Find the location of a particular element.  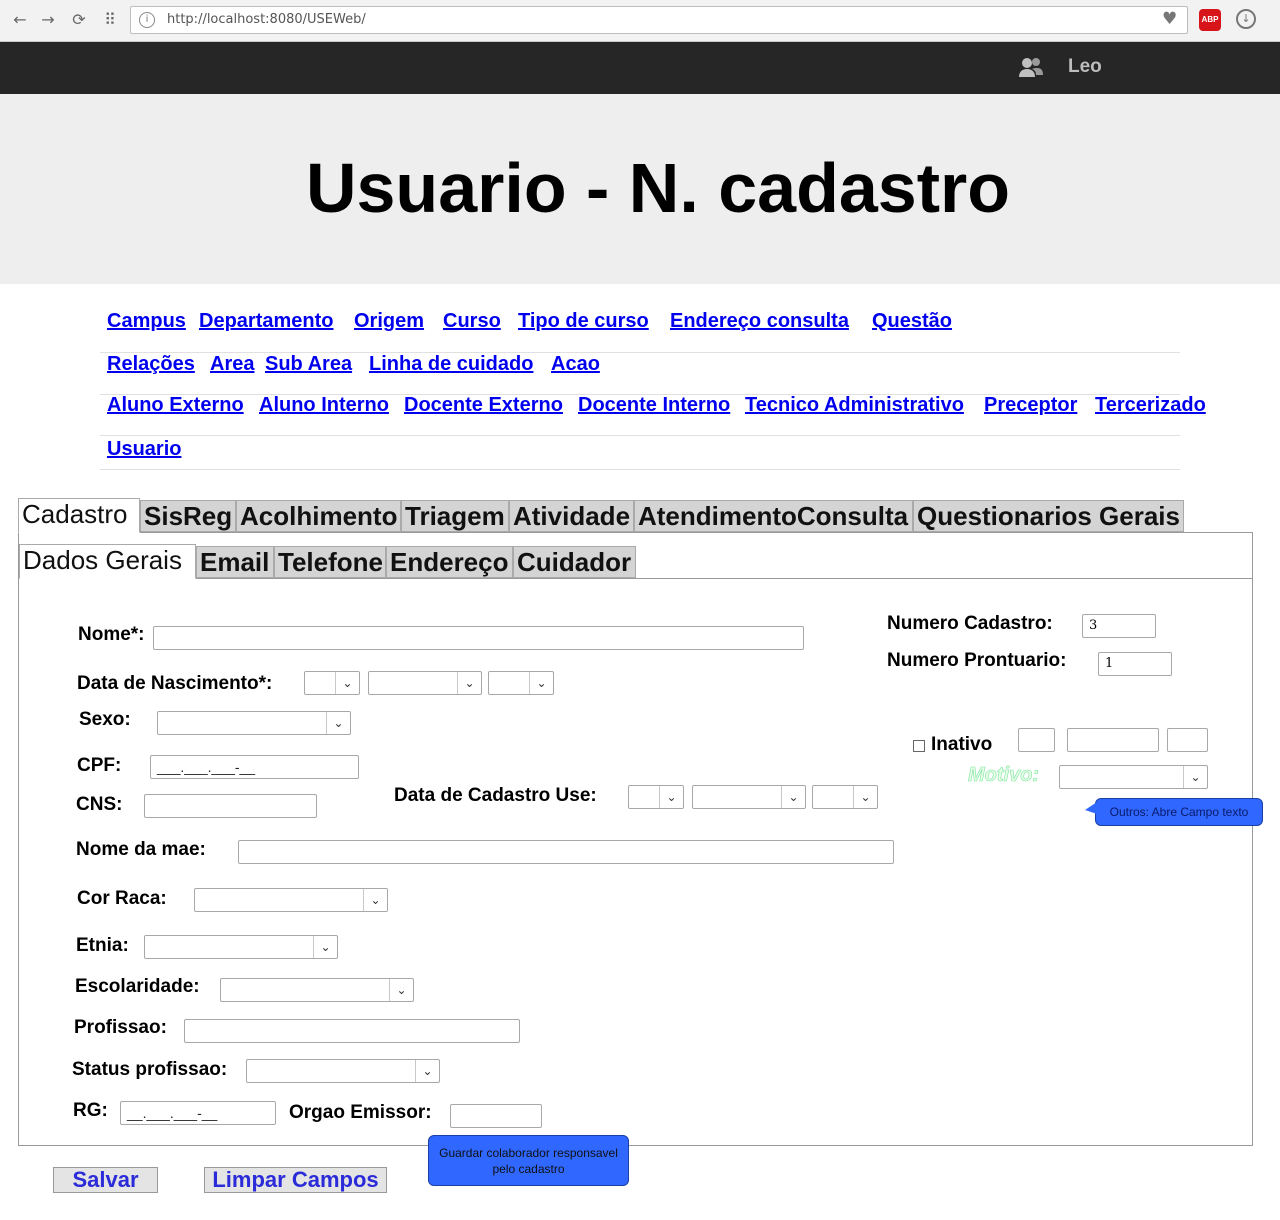

rg-label: RG: is located at coordinates (90, 1110).